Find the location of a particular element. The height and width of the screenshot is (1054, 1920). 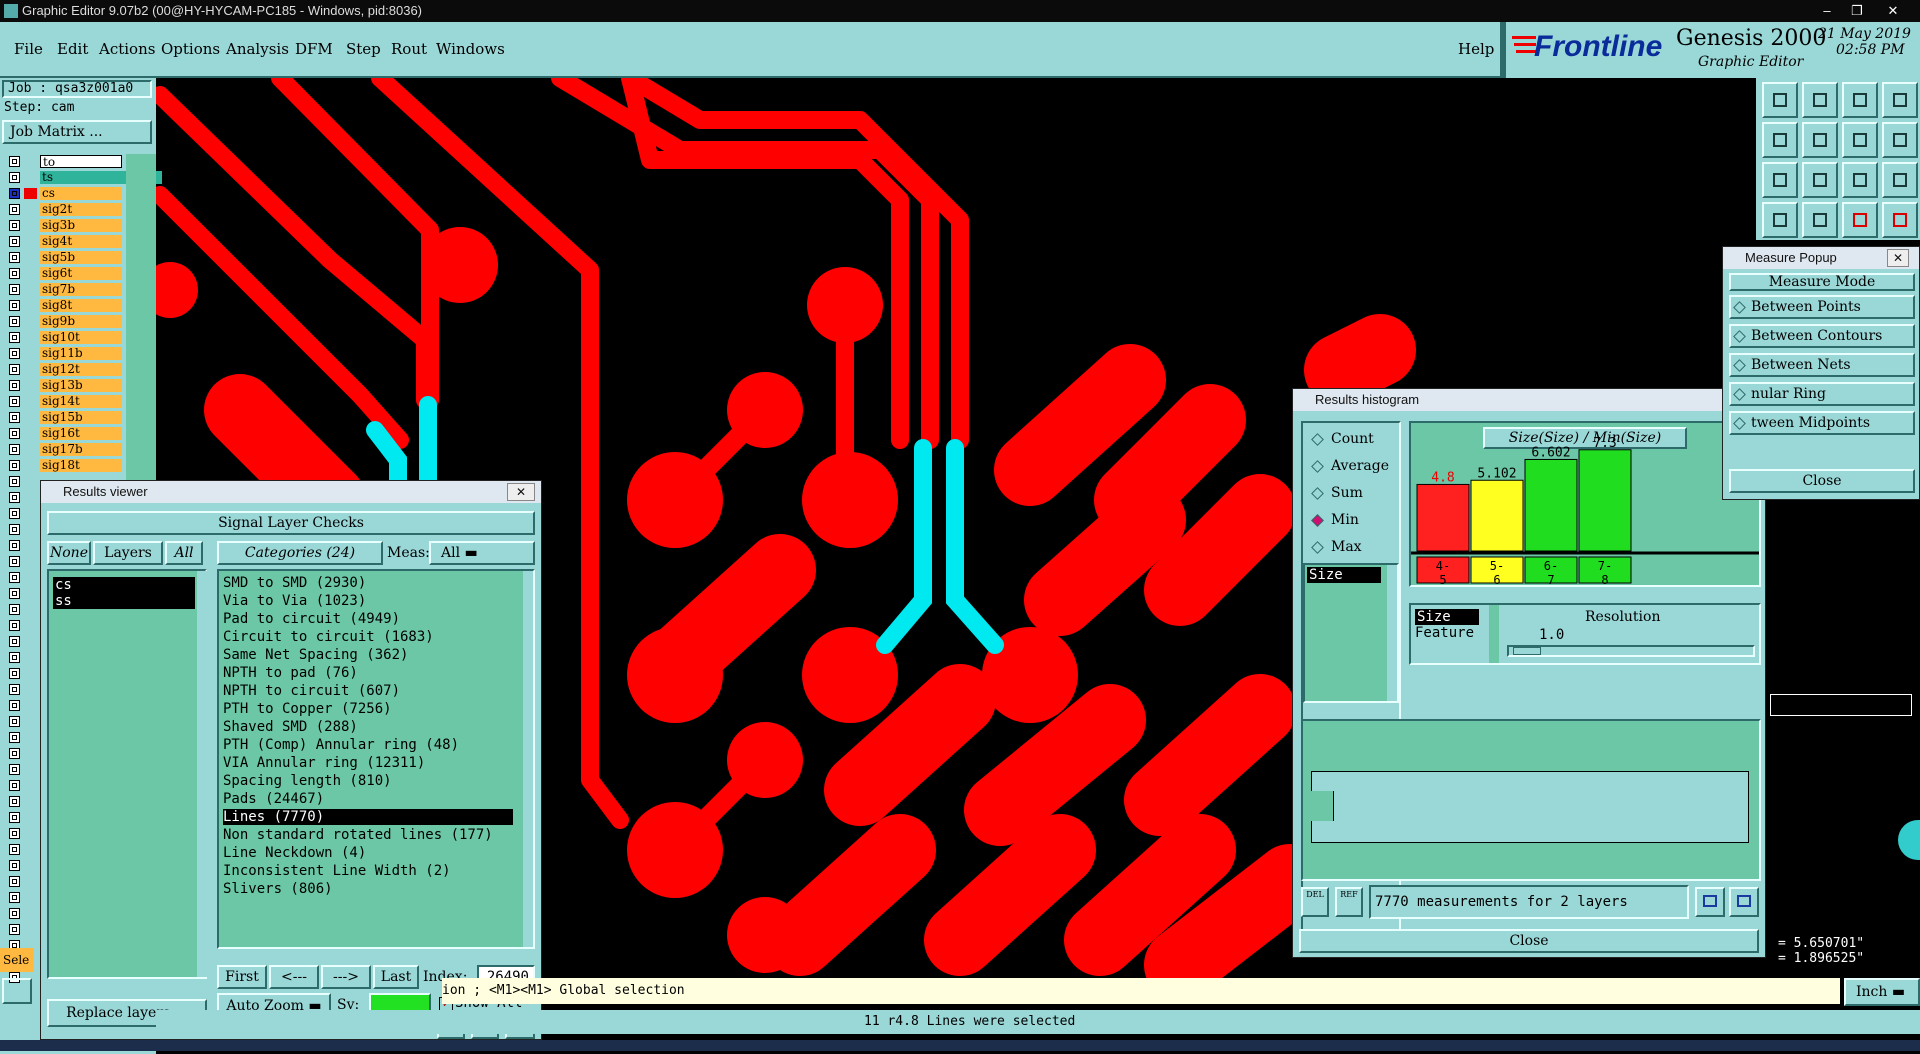

category-item: Slivers (806) is located at coordinates (278, 889).